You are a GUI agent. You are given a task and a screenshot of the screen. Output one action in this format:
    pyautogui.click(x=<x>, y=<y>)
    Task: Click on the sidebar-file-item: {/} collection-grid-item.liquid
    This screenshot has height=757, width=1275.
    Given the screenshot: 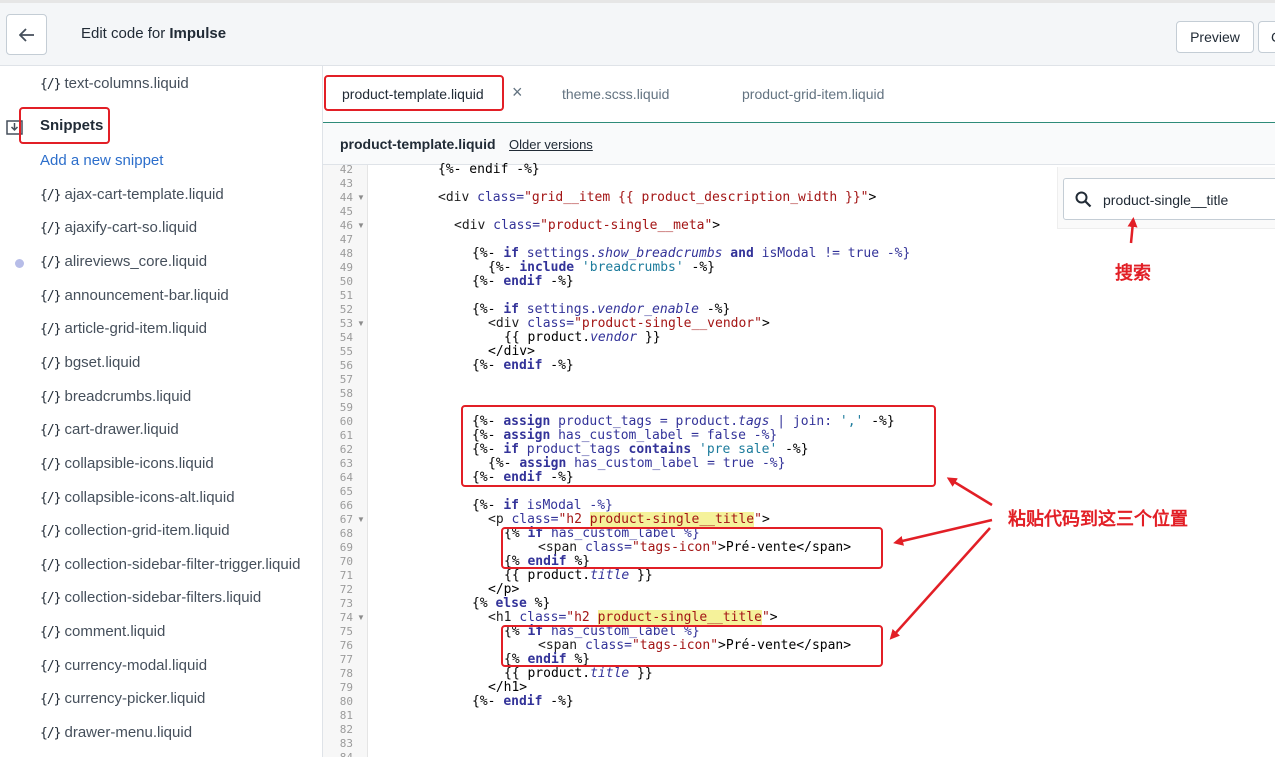 What is the action you would take?
    pyautogui.click(x=135, y=530)
    